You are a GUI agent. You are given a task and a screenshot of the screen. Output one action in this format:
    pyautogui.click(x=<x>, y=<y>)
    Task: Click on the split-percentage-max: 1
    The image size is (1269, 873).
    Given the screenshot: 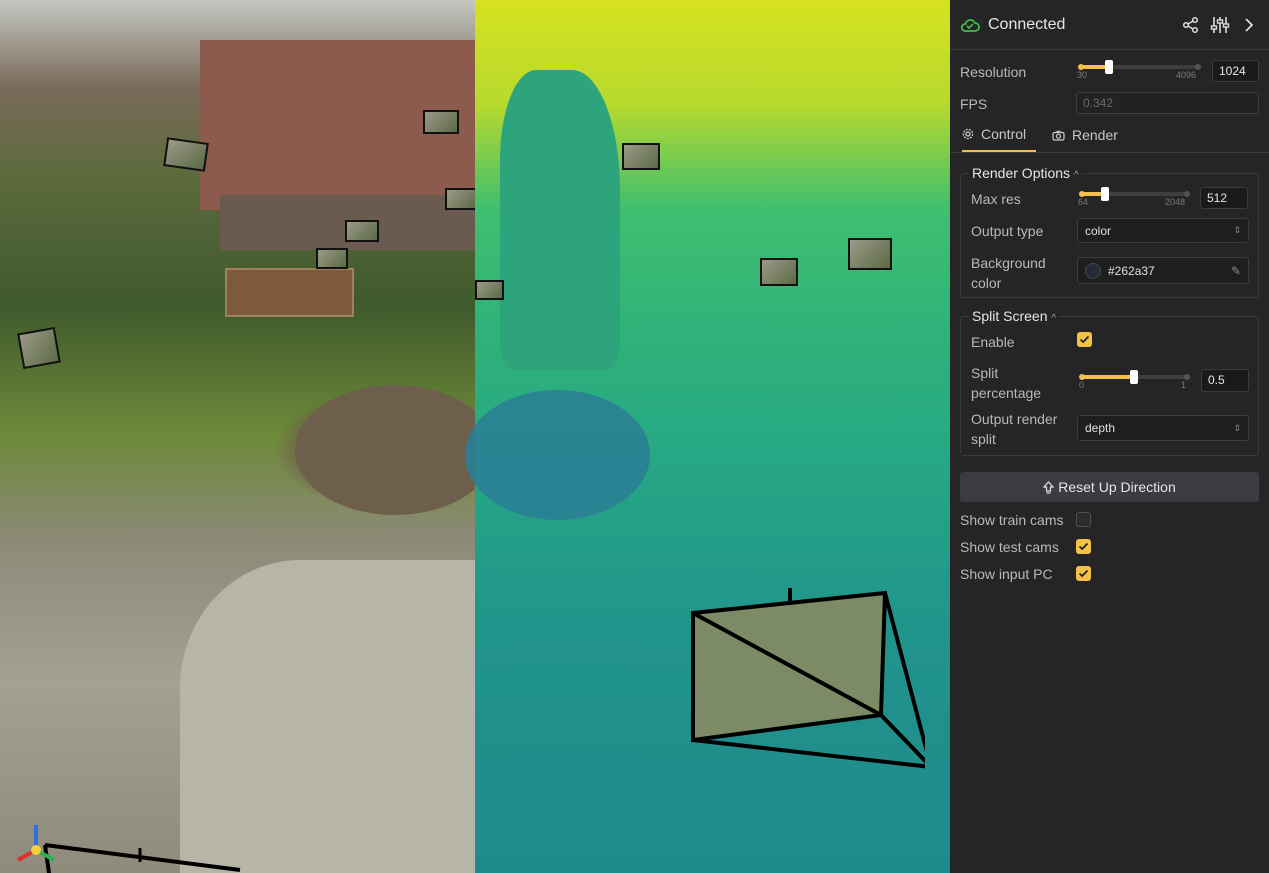 What is the action you would take?
    pyautogui.click(x=1184, y=385)
    